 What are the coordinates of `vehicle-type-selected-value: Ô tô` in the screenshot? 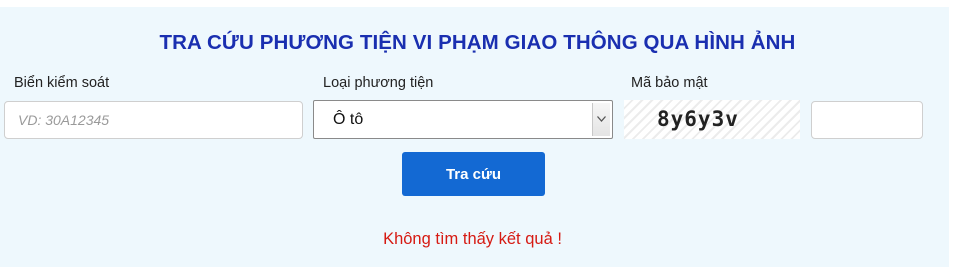 It's located at (348, 119).